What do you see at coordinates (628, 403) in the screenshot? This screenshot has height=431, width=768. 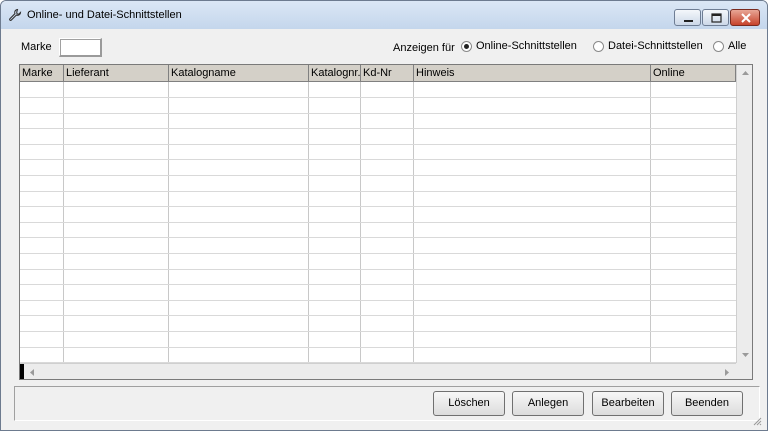 I see `edit-button: Bearbeiten` at bounding box center [628, 403].